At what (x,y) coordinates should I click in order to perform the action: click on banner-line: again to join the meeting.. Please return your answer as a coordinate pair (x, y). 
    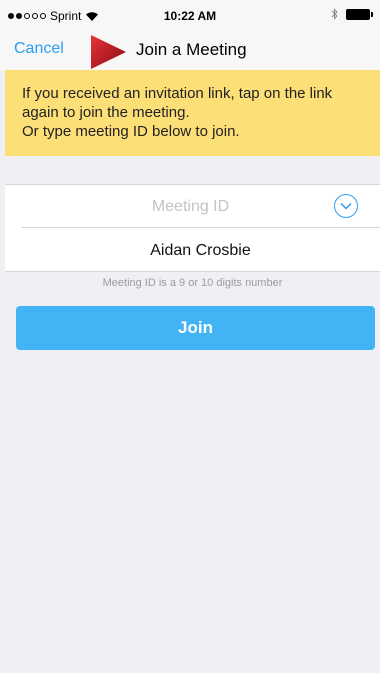
    Looking at the image, I should click on (106, 112).